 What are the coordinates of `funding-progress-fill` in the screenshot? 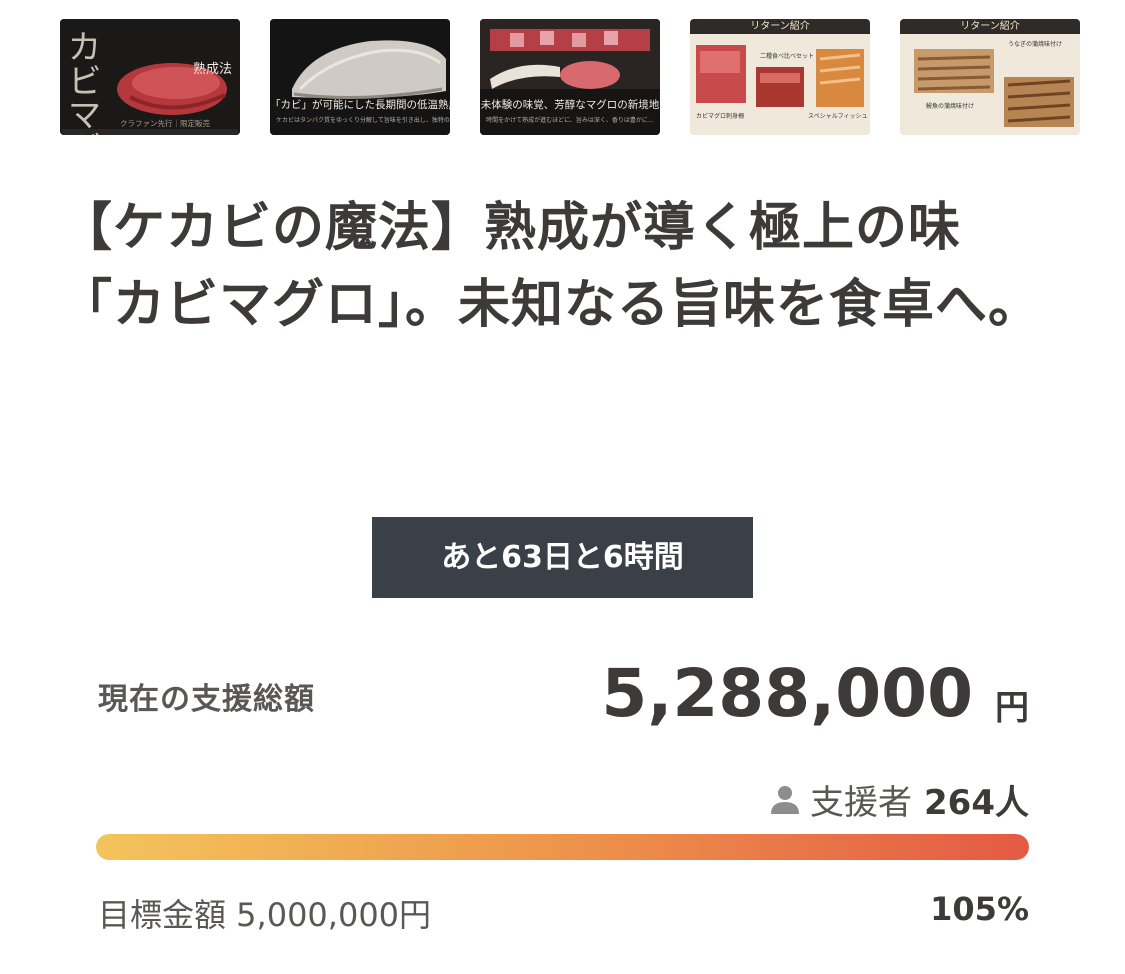 It's located at (562, 847).